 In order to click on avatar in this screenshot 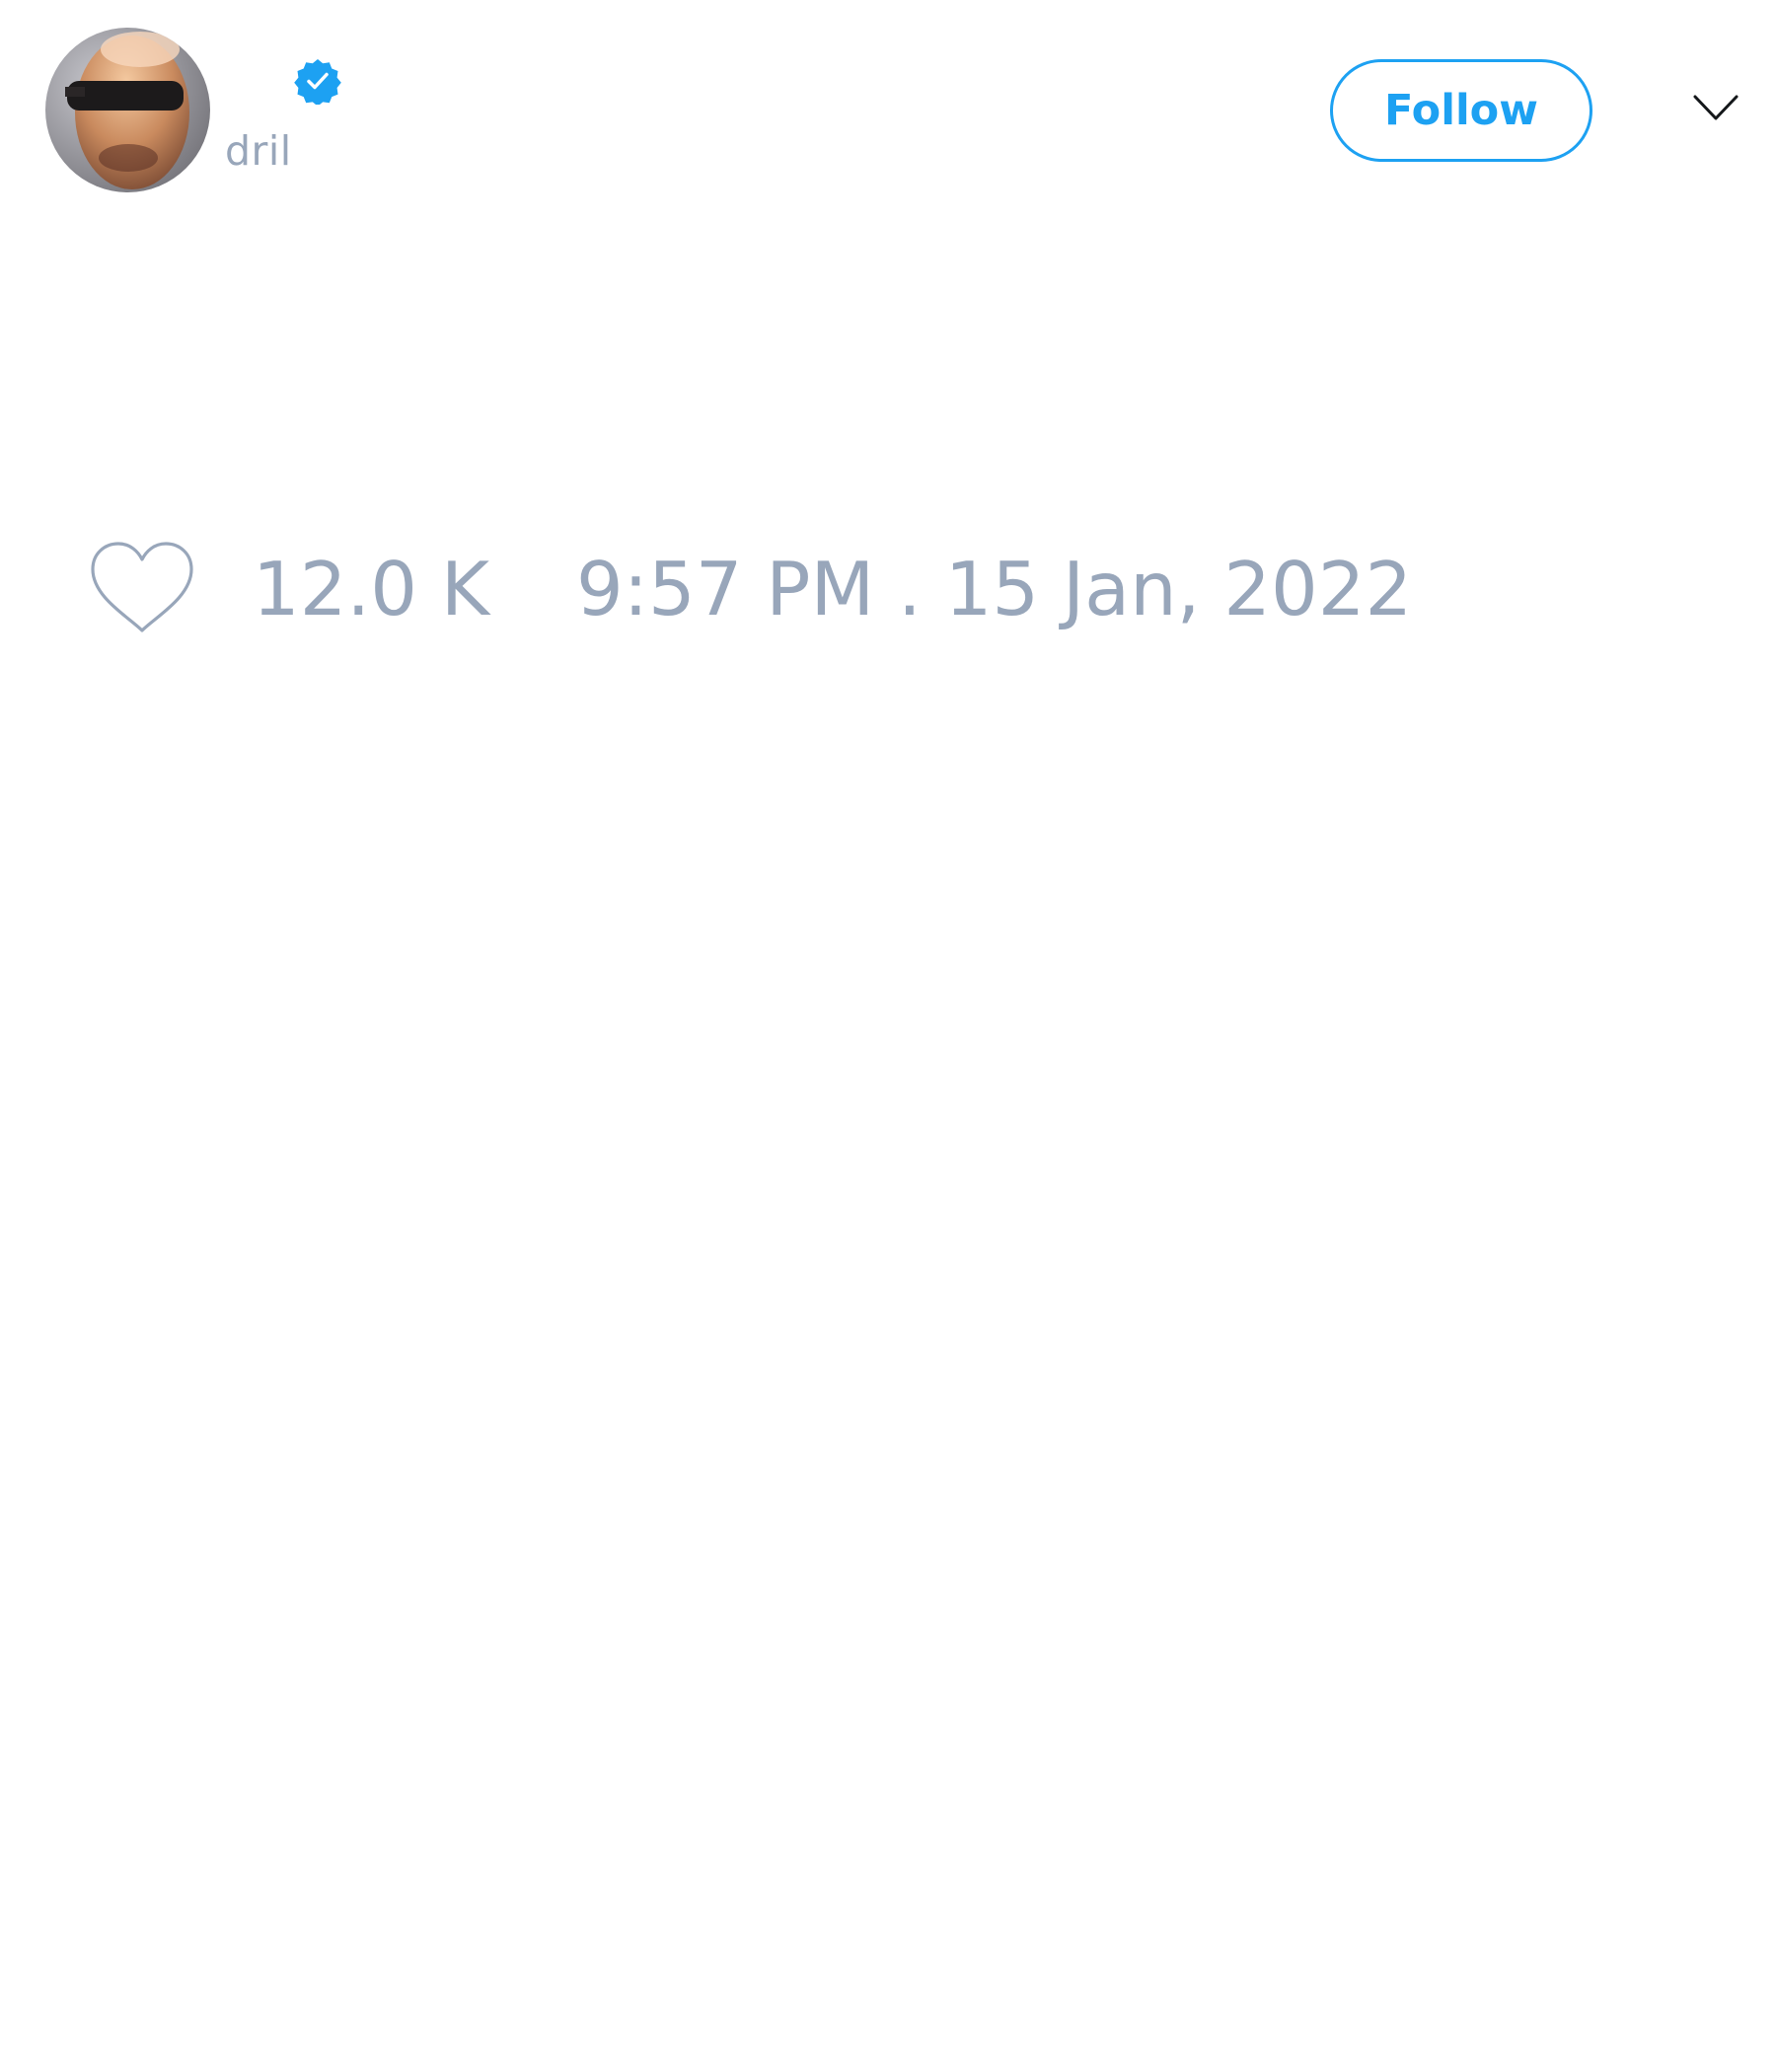, I will do `click(128, 110)`.